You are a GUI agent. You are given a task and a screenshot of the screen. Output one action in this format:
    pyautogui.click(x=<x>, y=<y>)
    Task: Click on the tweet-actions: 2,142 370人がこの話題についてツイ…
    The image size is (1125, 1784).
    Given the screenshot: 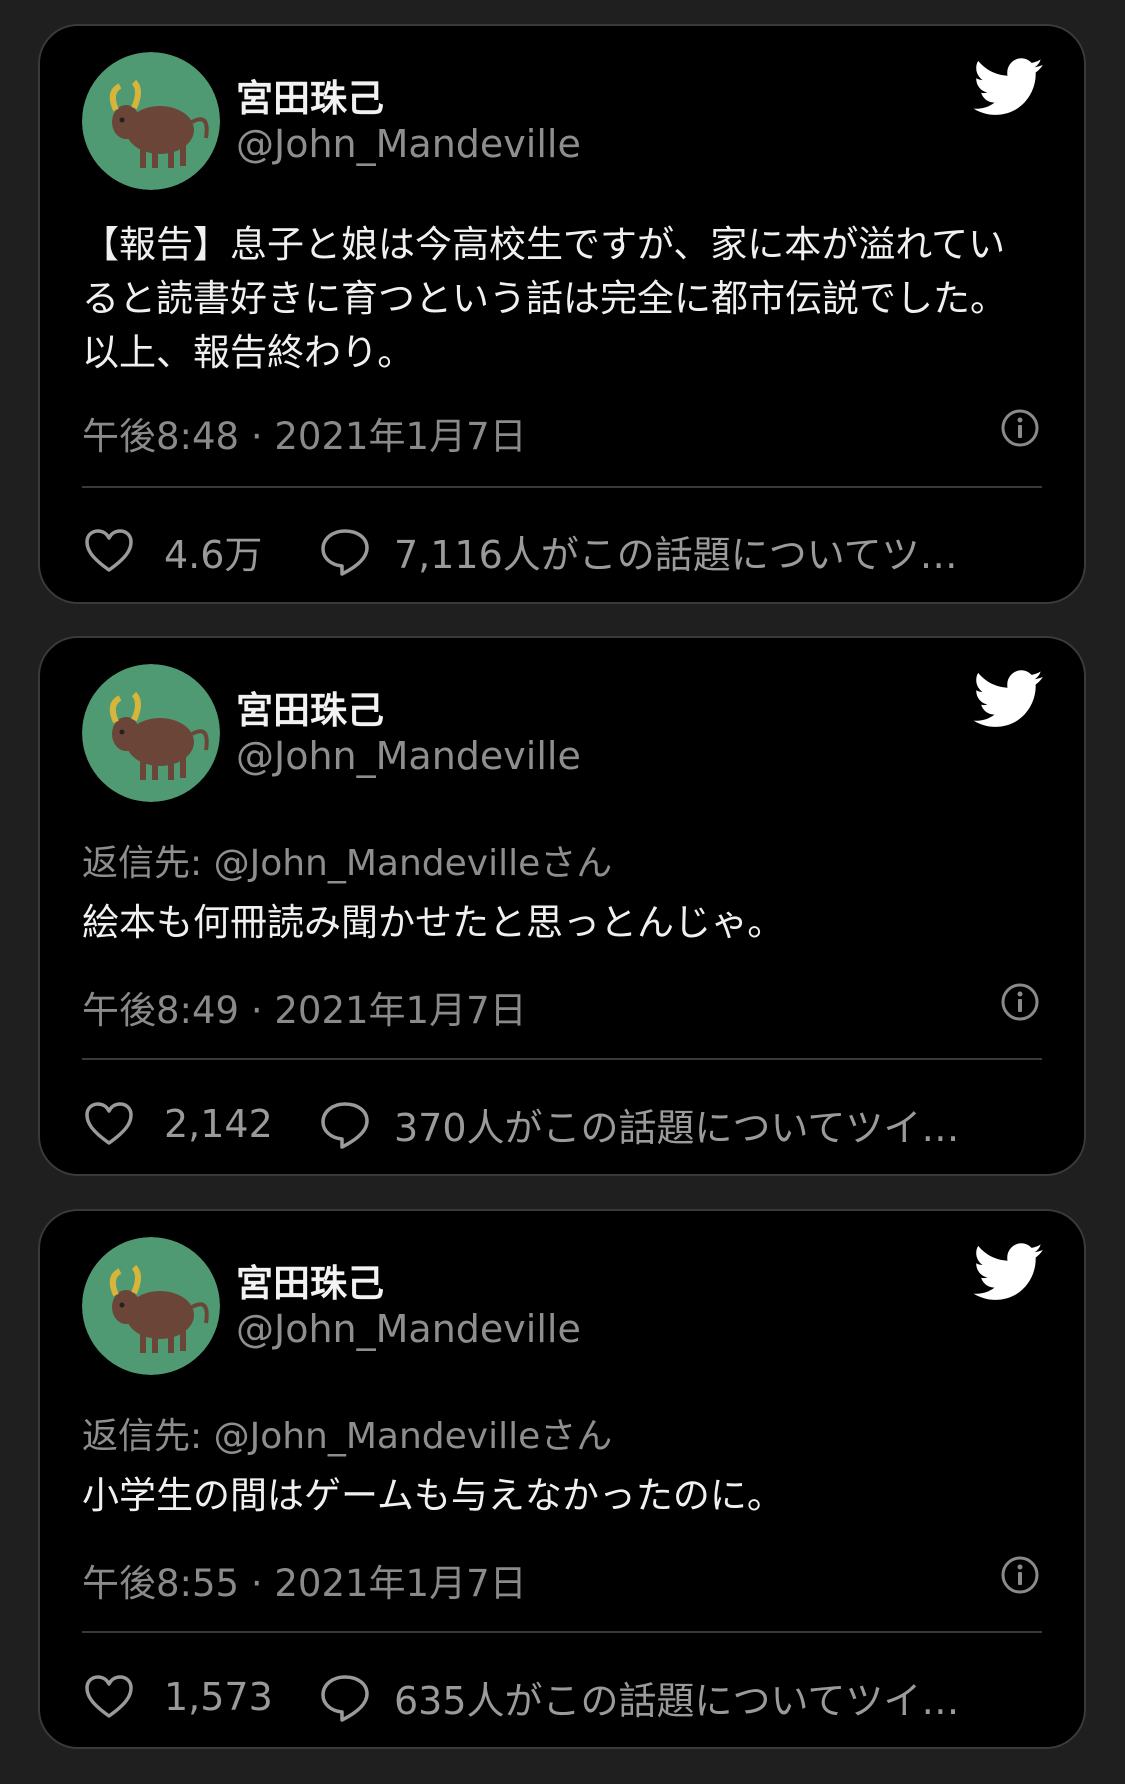 What is the action you would take?
    pyautogui.click(x=562, y=1124)
    